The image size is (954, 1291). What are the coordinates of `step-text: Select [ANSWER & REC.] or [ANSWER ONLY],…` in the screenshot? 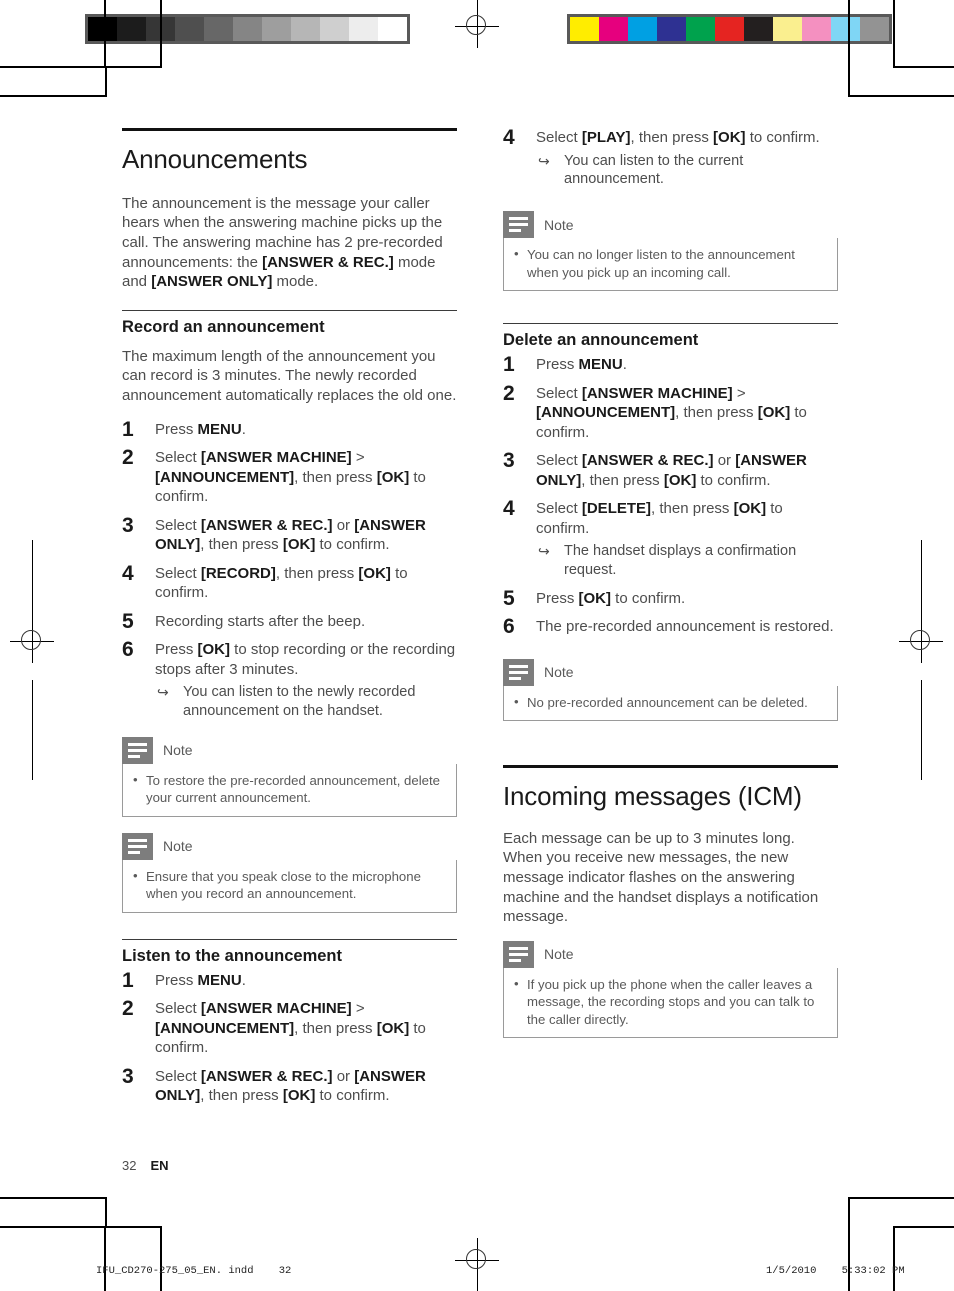 It's located at (290, 535).